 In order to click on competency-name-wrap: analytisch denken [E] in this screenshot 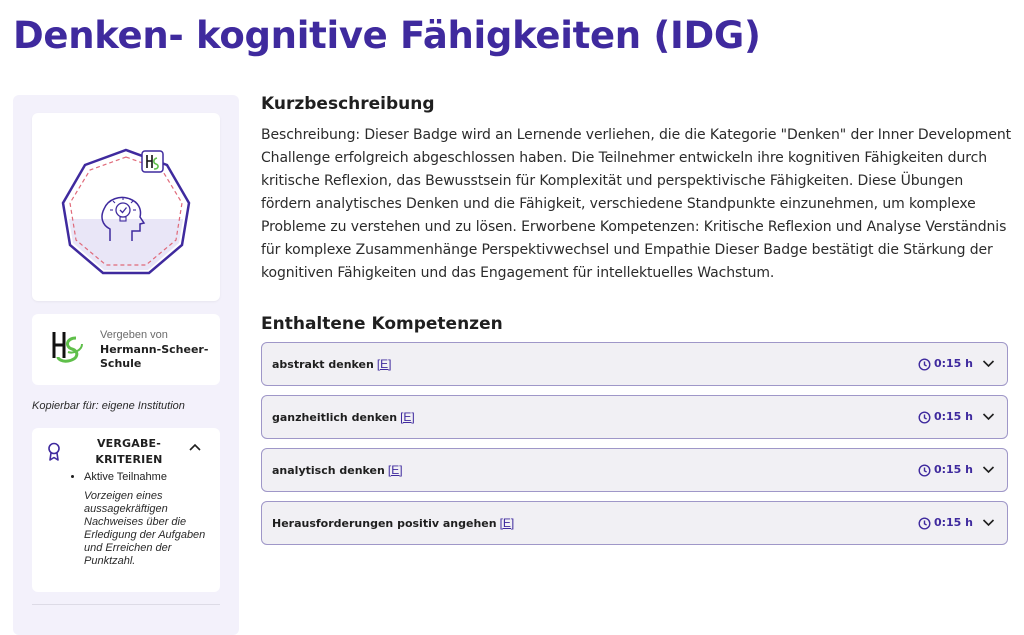, I will do `click(337, 470)`.